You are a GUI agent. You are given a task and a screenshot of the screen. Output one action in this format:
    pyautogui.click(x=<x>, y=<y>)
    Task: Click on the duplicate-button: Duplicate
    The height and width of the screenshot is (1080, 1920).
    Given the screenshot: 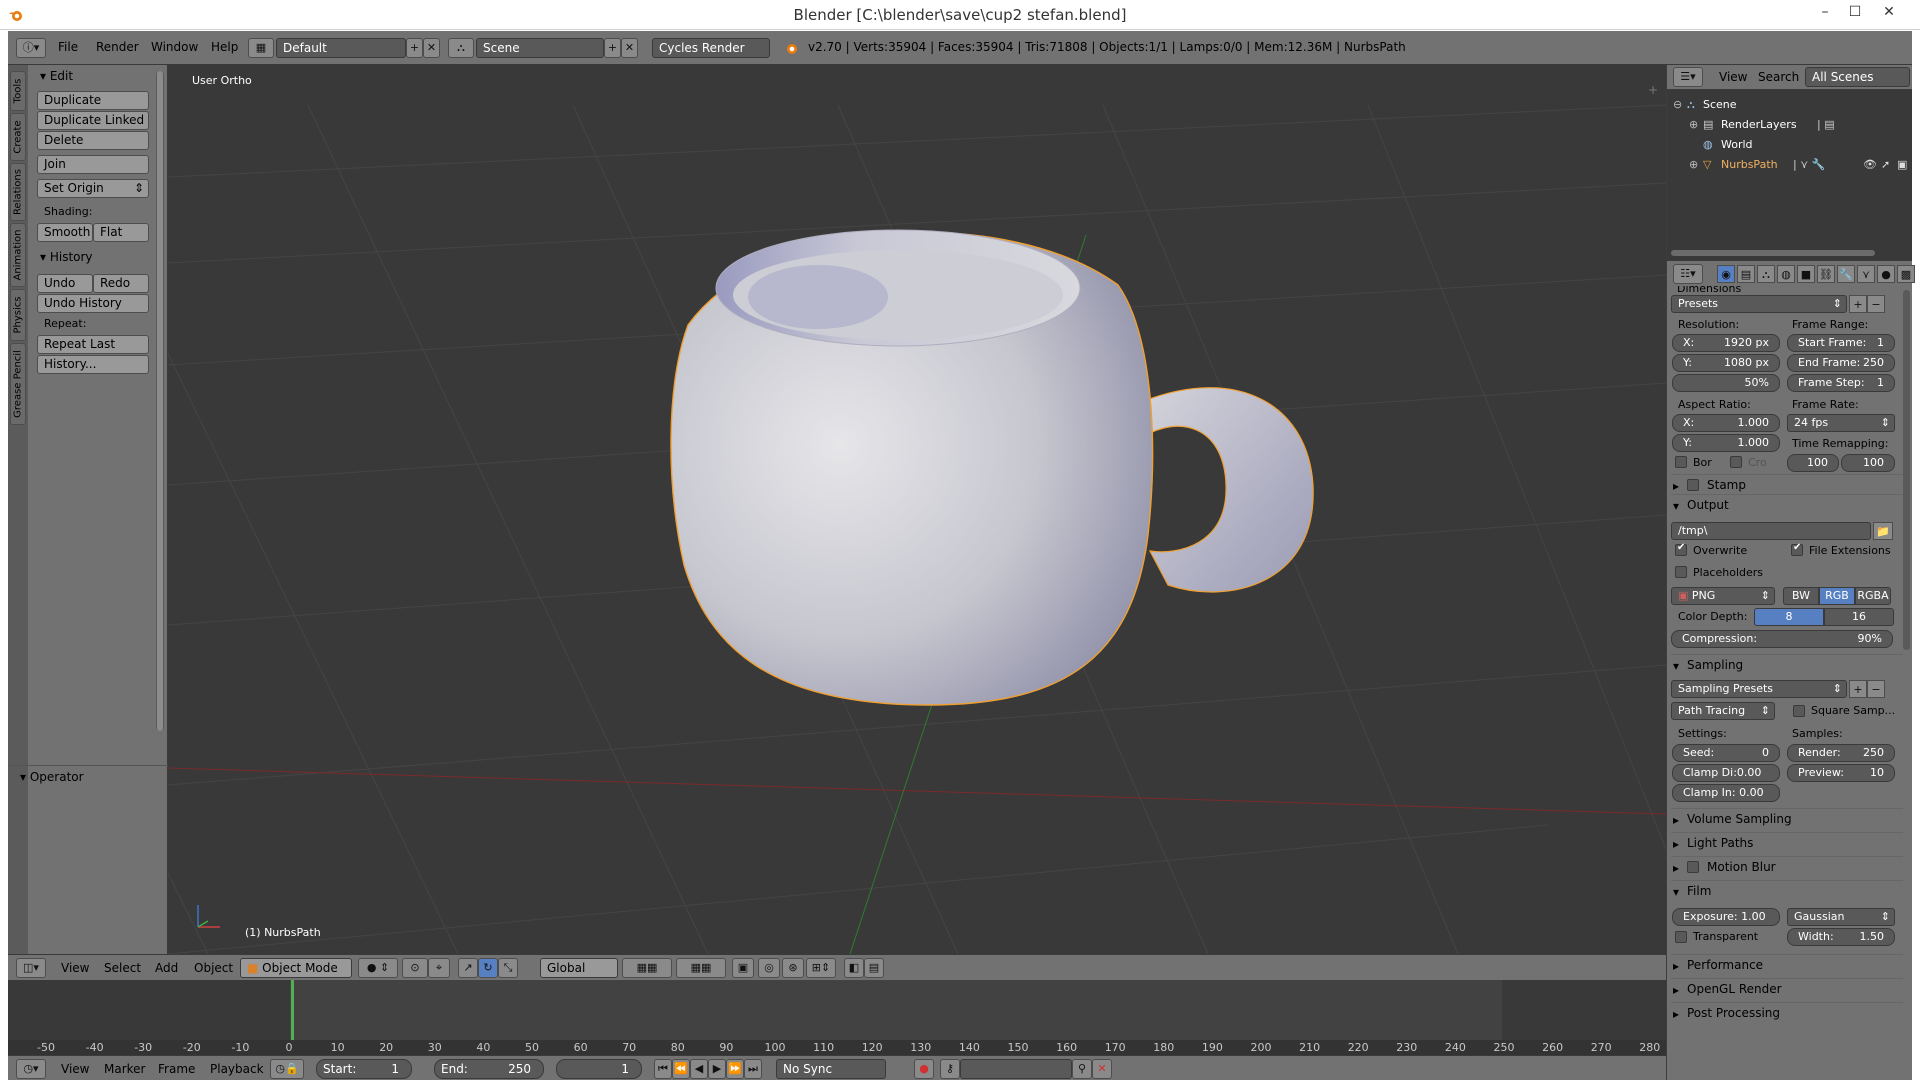 What is the action you would take?
    pyautogui.click(x=93, y=100)
    